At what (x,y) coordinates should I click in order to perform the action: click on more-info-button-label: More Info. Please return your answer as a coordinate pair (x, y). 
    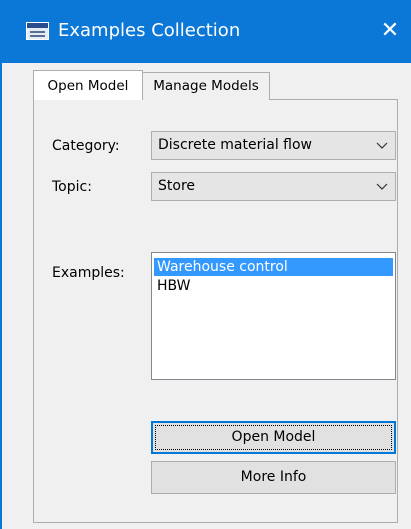
    Looking at the image, I should click on (273, 477).